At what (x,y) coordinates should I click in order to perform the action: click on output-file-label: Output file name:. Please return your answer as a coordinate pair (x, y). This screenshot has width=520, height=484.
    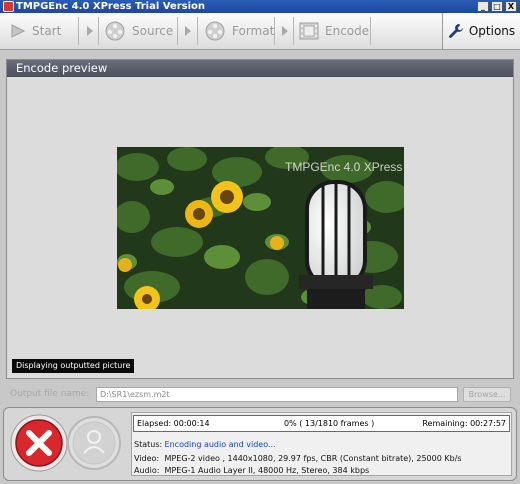
    Looking at the image, I should click on (50, 394).